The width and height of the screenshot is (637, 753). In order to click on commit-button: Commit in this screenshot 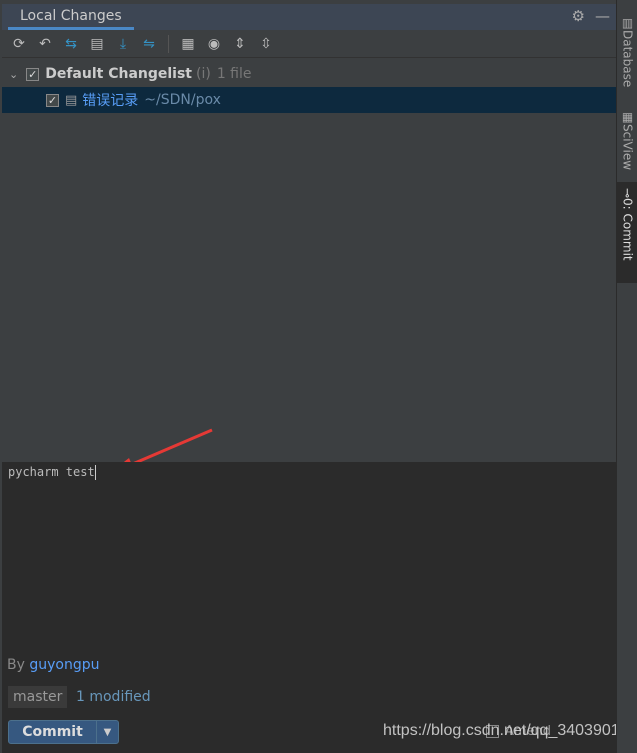, I will do `click(53, 732)`.